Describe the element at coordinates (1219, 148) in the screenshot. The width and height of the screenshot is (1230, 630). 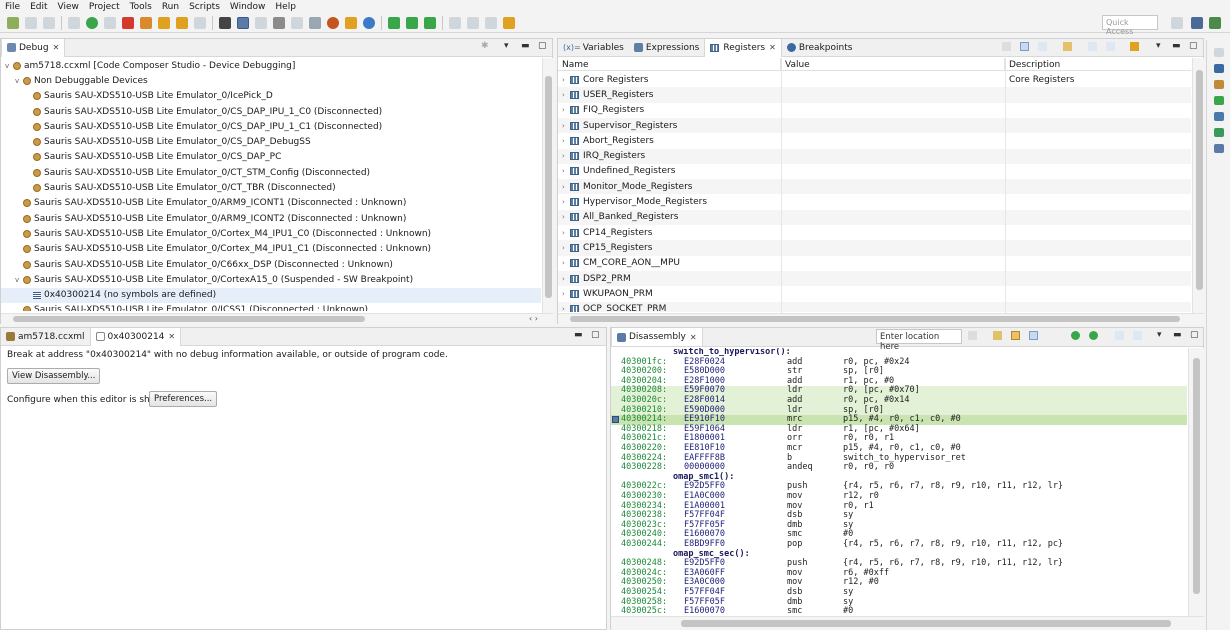
I see `progress-icon` at that location.